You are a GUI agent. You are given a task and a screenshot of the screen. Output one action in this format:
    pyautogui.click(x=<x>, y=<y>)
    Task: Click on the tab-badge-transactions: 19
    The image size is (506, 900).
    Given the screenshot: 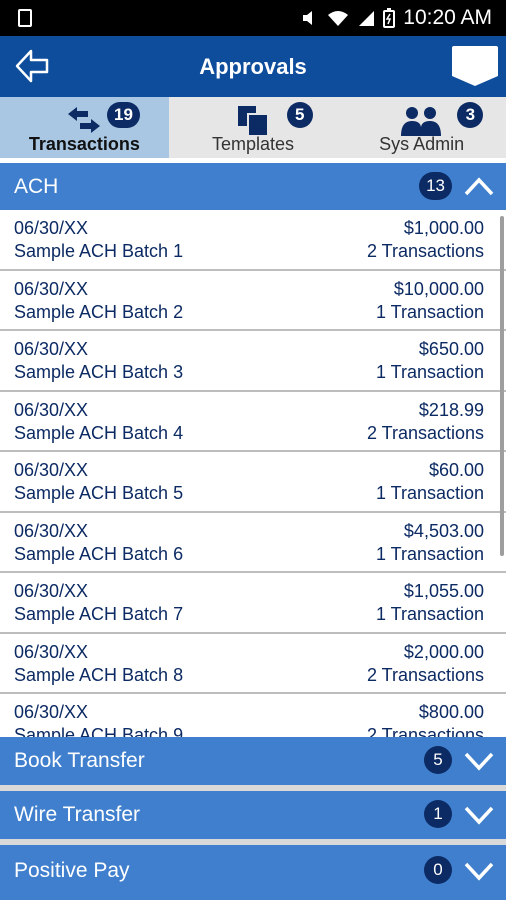 What is the action you would take?
    pyautogui.click(x=123, y=115)
    